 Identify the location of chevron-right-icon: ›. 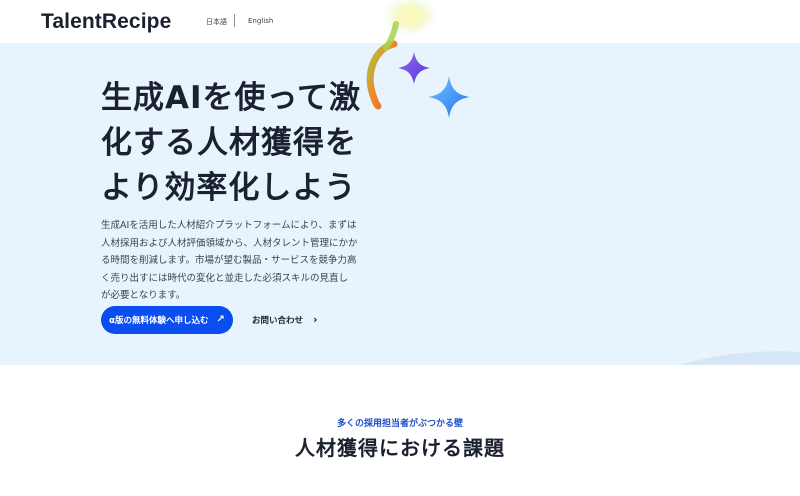
(315, 319).